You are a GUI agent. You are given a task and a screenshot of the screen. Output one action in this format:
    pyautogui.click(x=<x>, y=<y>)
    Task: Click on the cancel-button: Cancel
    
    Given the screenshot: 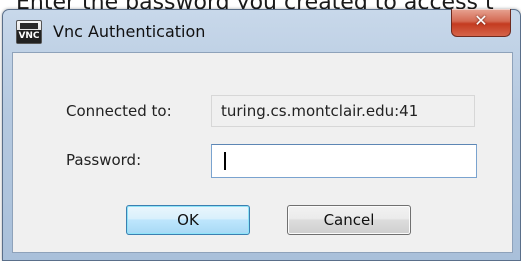 What is the action you would take?
    pyautogui.click(x=349, y=220)
    